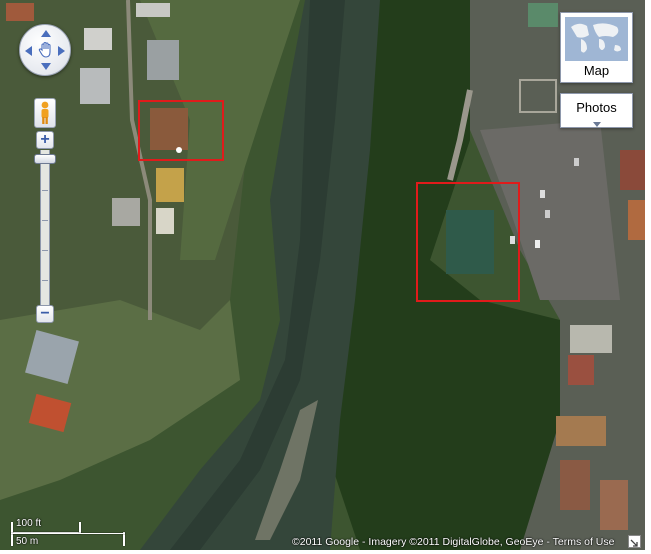 Image resolution: width=651 pixels, height=554 pixels. What do you see at coordinates (597, 124) in the screenshot?
I see `chevron-down-icon` at bounding box center [597, 124].